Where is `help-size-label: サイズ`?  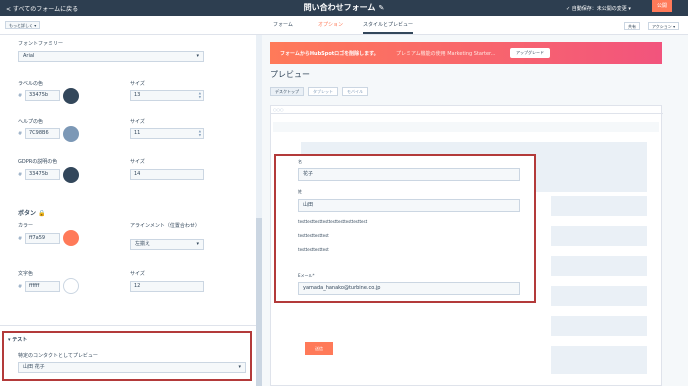 help-size-label: サイズ is located at coordinates (137, 122).